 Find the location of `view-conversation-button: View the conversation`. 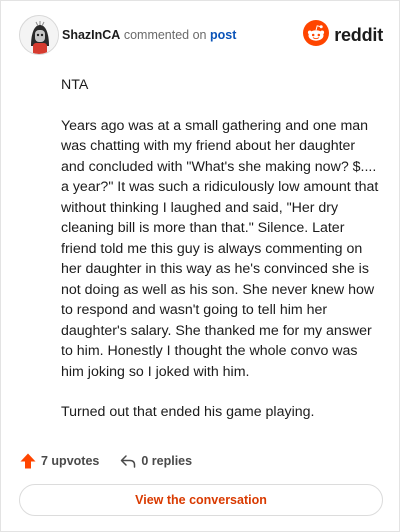

view-conversation-button: View the conversation is located at coordinates (201, 500).